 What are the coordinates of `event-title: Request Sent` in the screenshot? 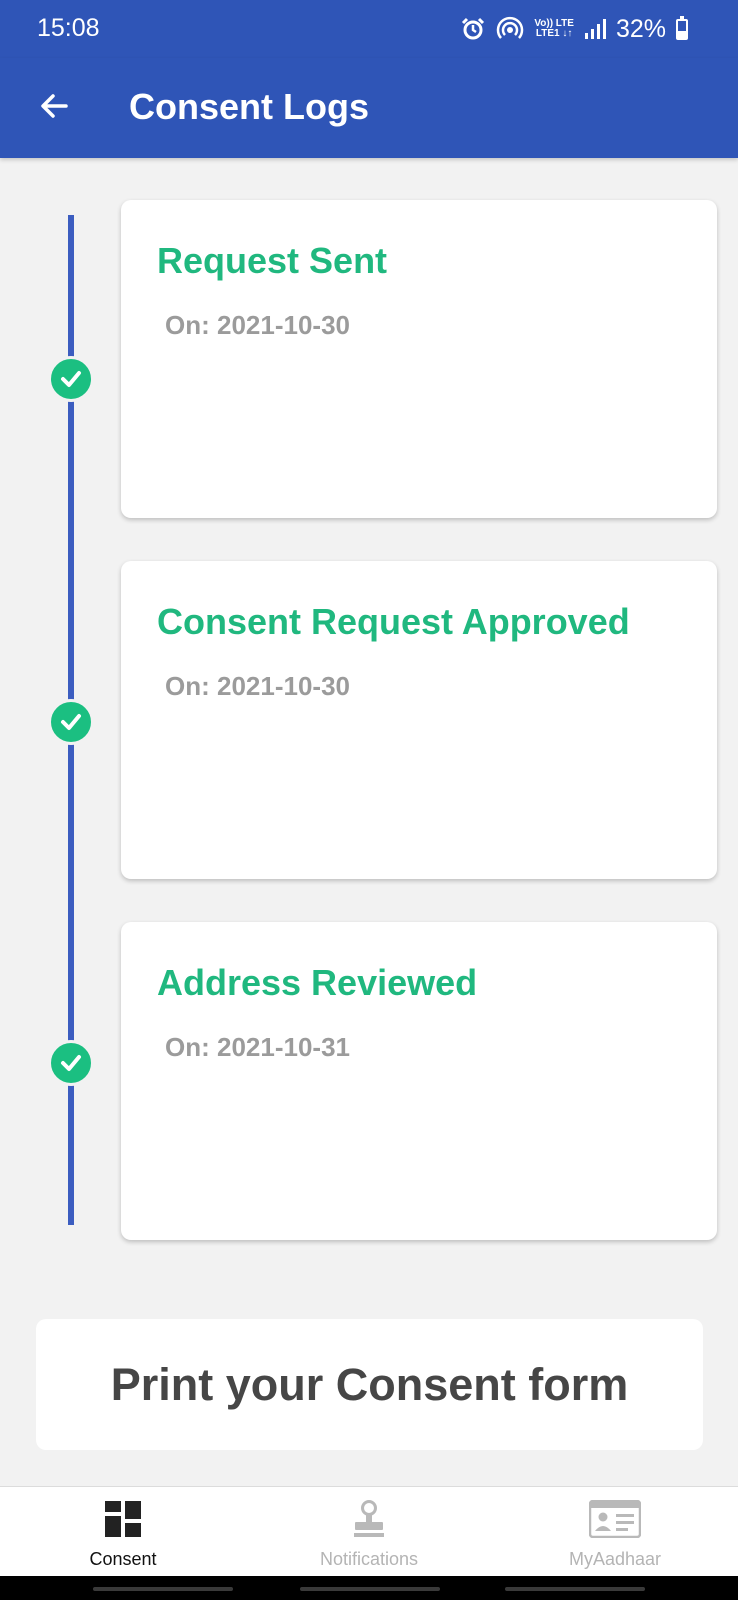 It's located at (272, 260).